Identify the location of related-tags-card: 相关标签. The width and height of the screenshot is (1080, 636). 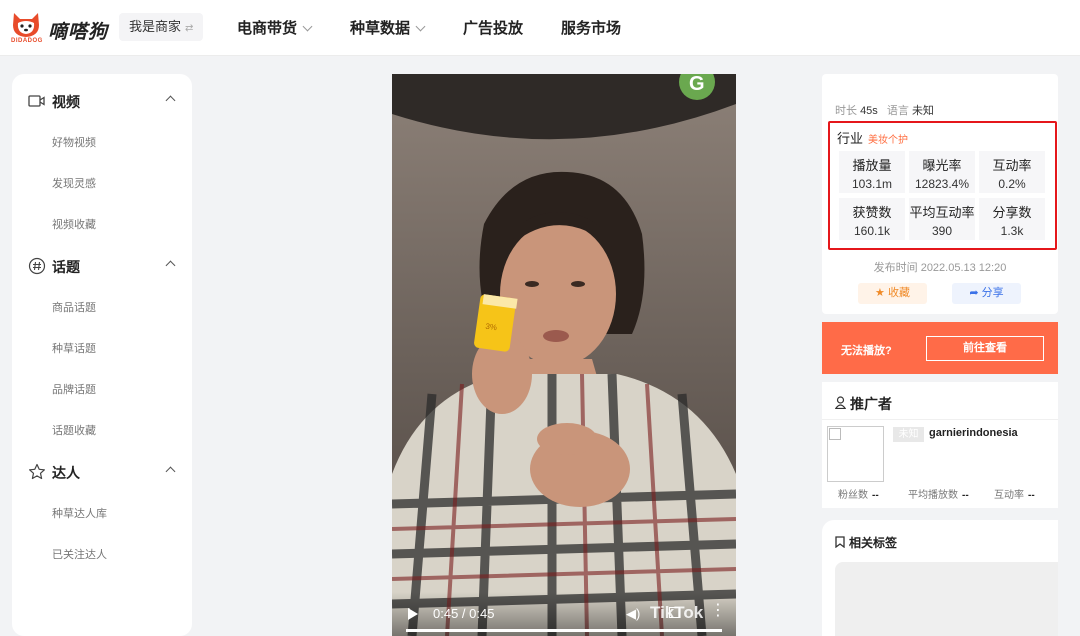
(940, 578).